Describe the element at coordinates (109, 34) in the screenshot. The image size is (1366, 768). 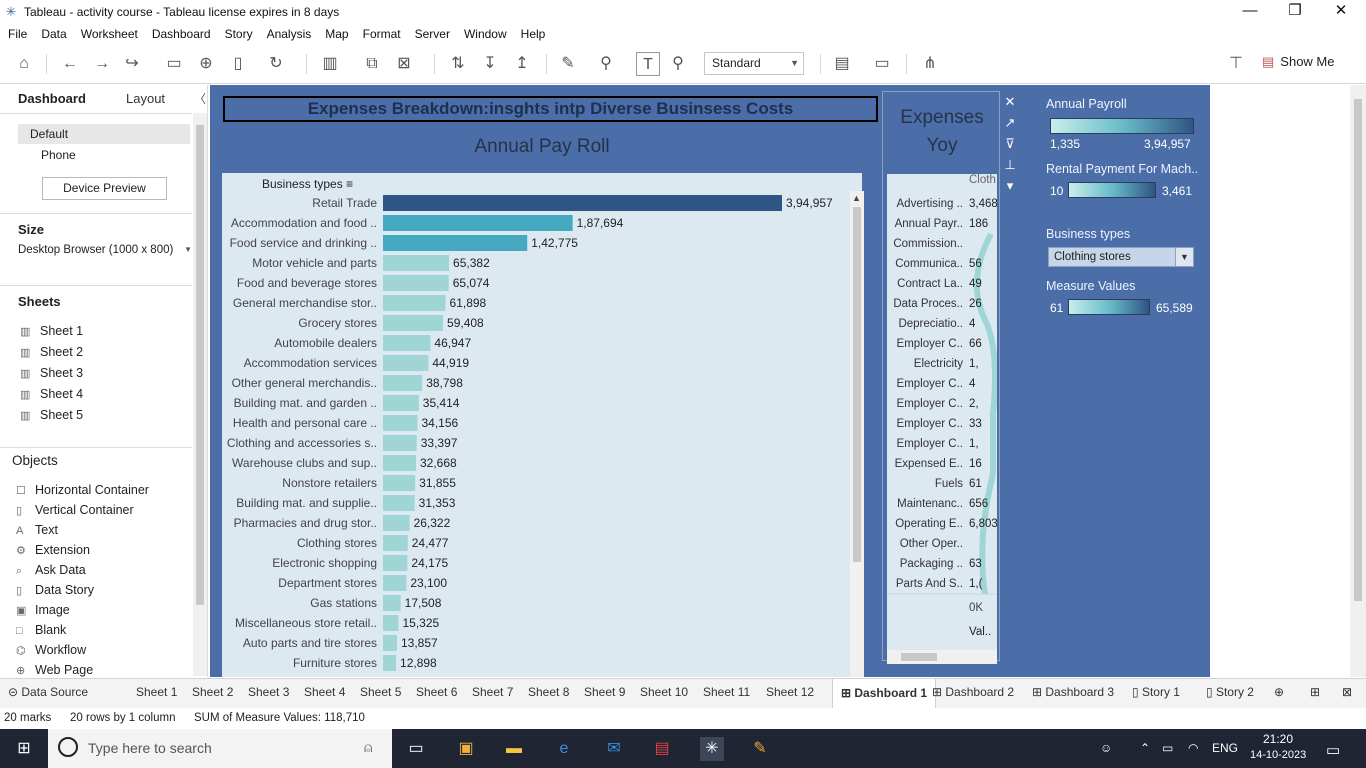
I see `menu-worksheet: Worksheet` at that location.